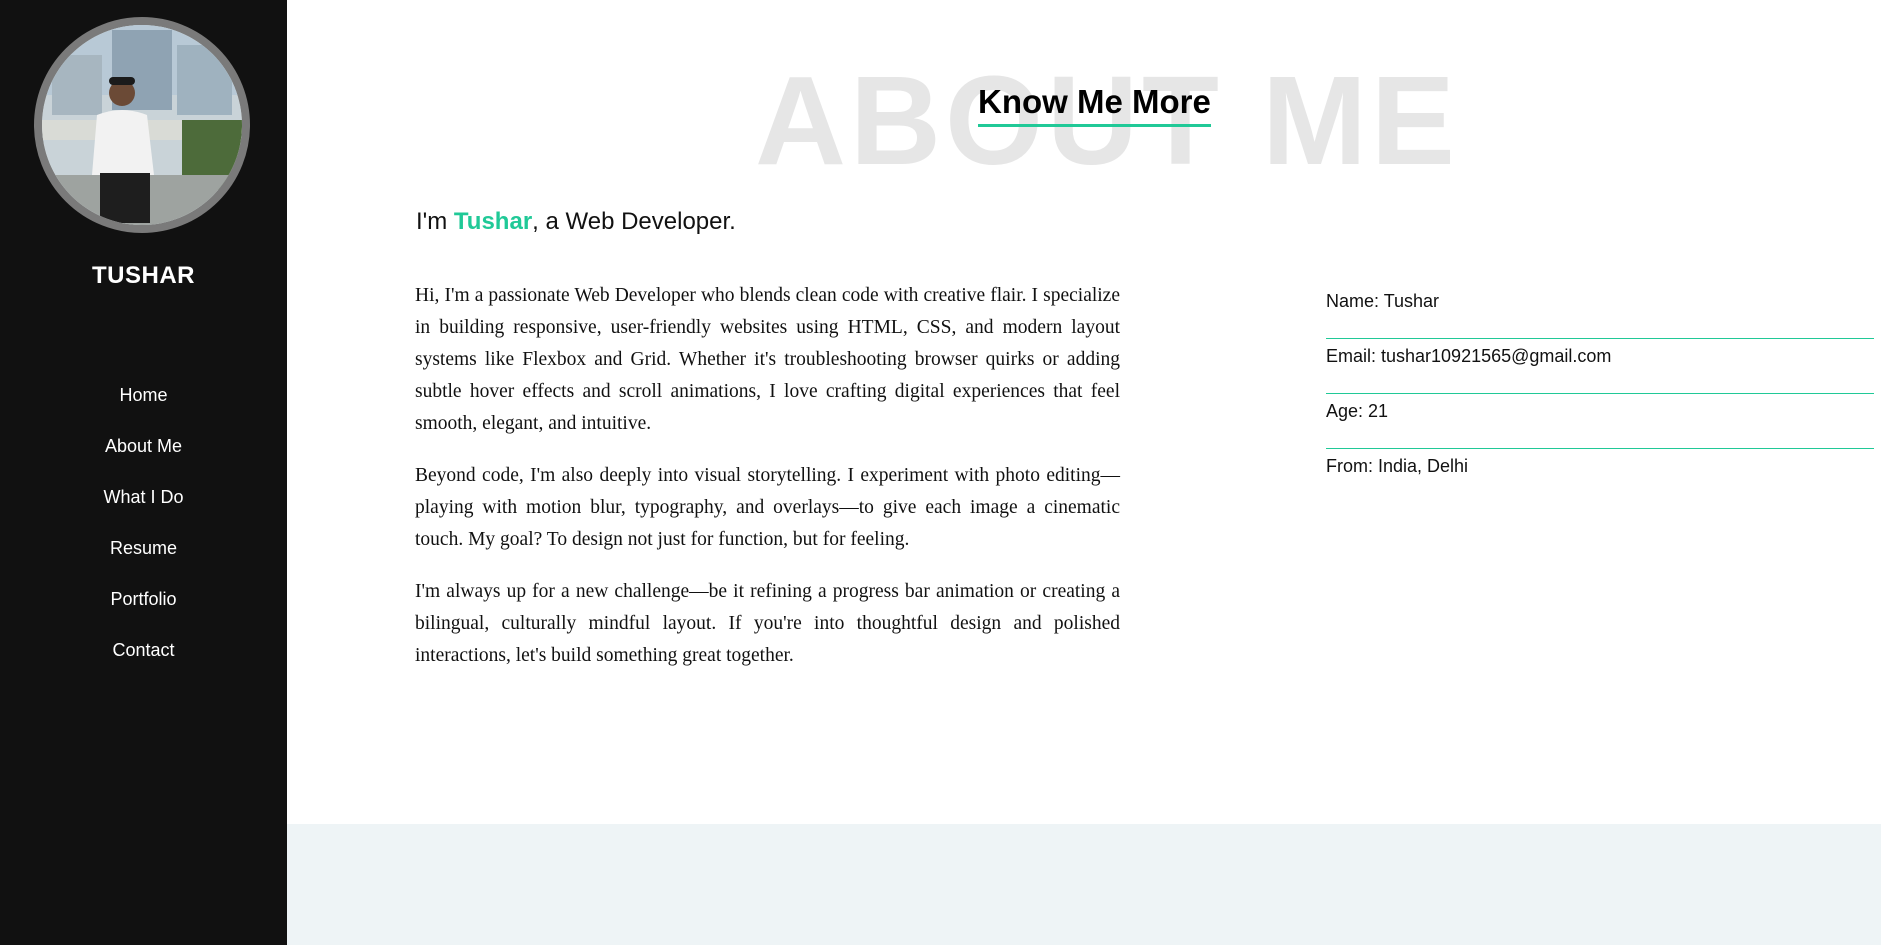 This screenshot has height=945, width=1881. I want to click on info-email: Email: tushar10921565@gmail.com, so click(1600, 367).